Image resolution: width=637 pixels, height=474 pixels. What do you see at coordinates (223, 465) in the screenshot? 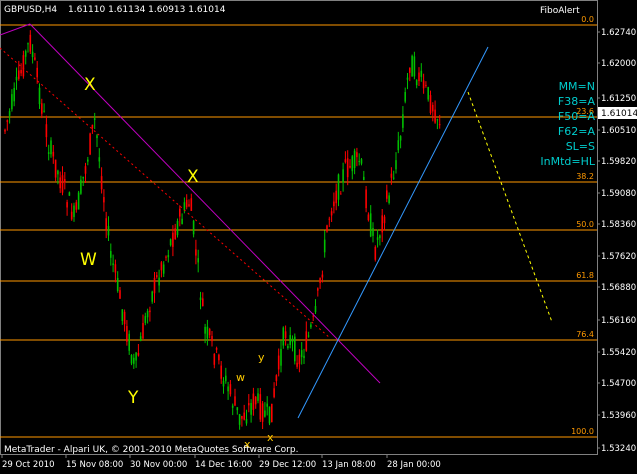
I see `time-tick-label: 14 Dec 16:00` at bounding box center [223, 465].